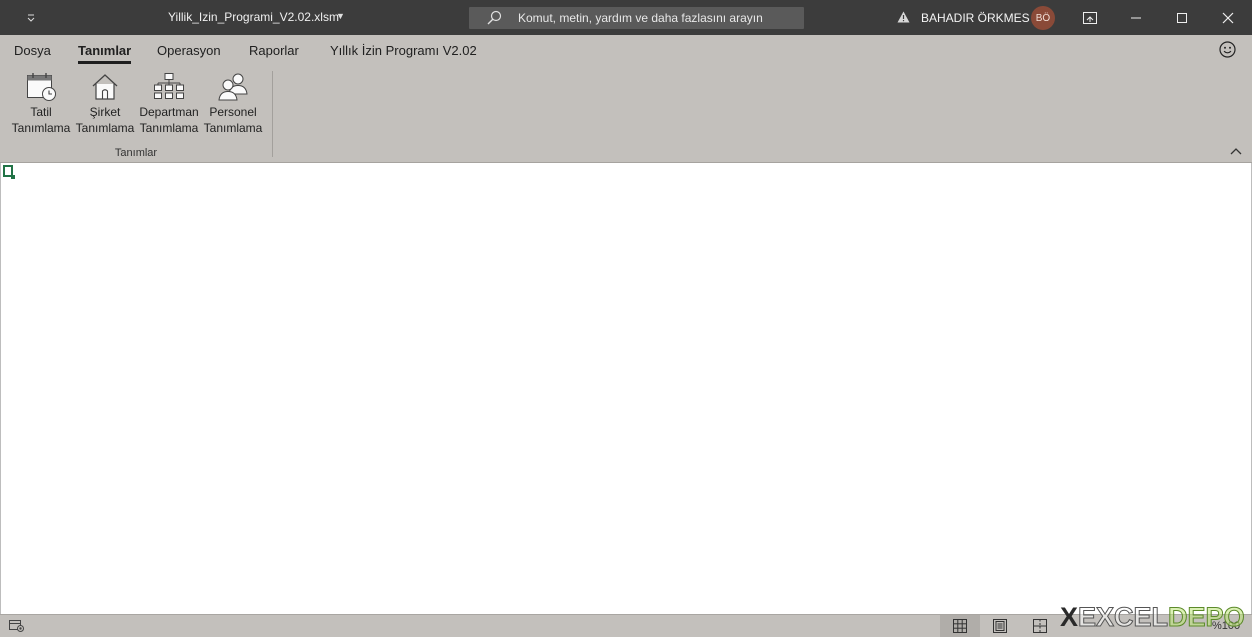  Describe the element at coordinates (253, 17) in the screenshot. I see `document-title: Yillik_Izin_Programi_V2.02.xlsm` at that location.